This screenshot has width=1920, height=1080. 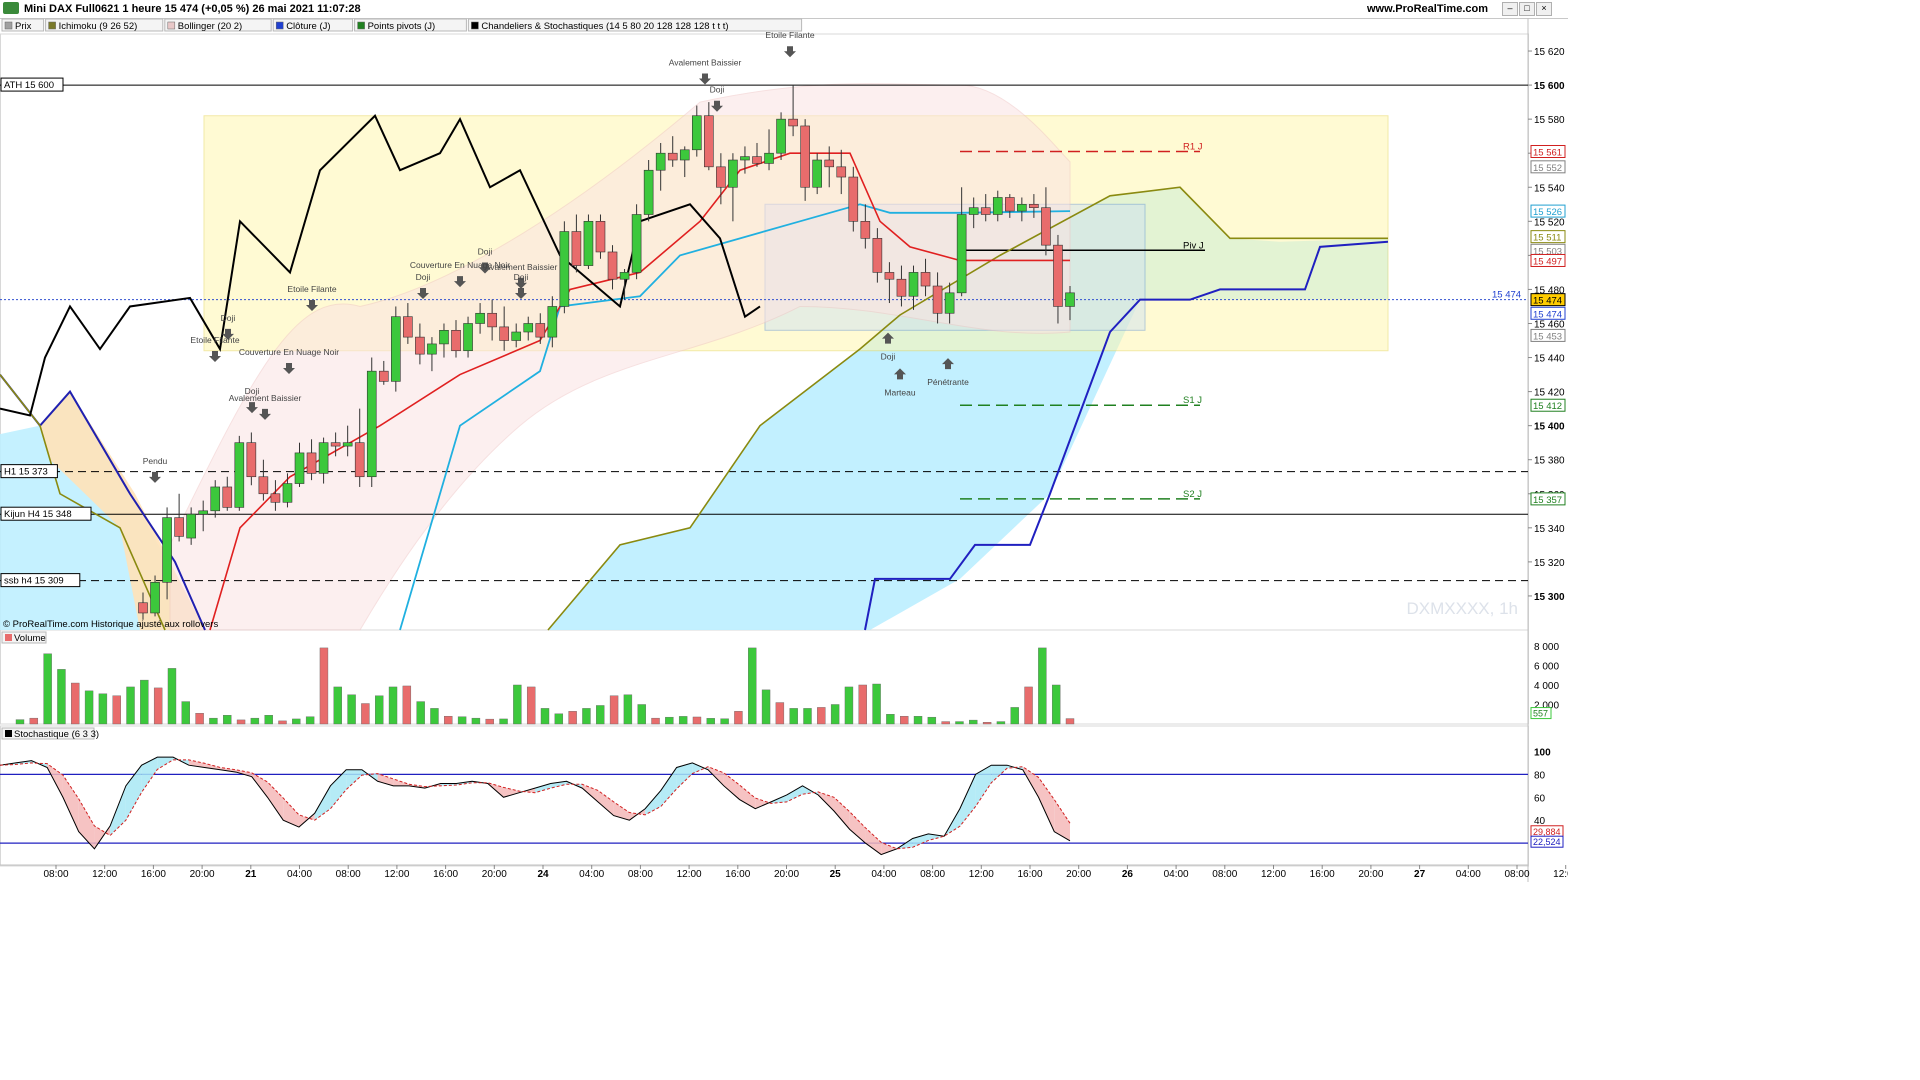 I want to click on time-tick-label: 12:00, so click(x=396, y=874).